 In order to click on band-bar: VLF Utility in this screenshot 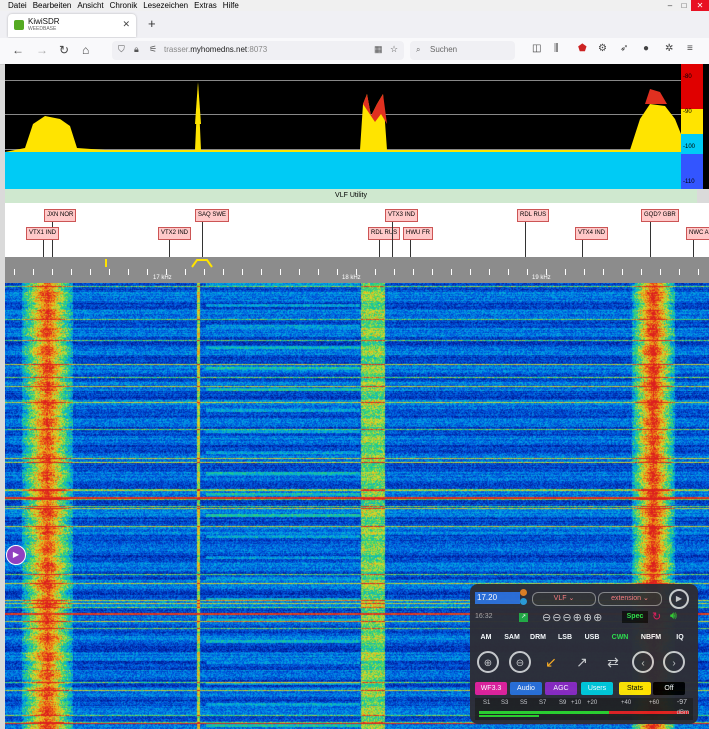, I will do `click(351, 196)`.